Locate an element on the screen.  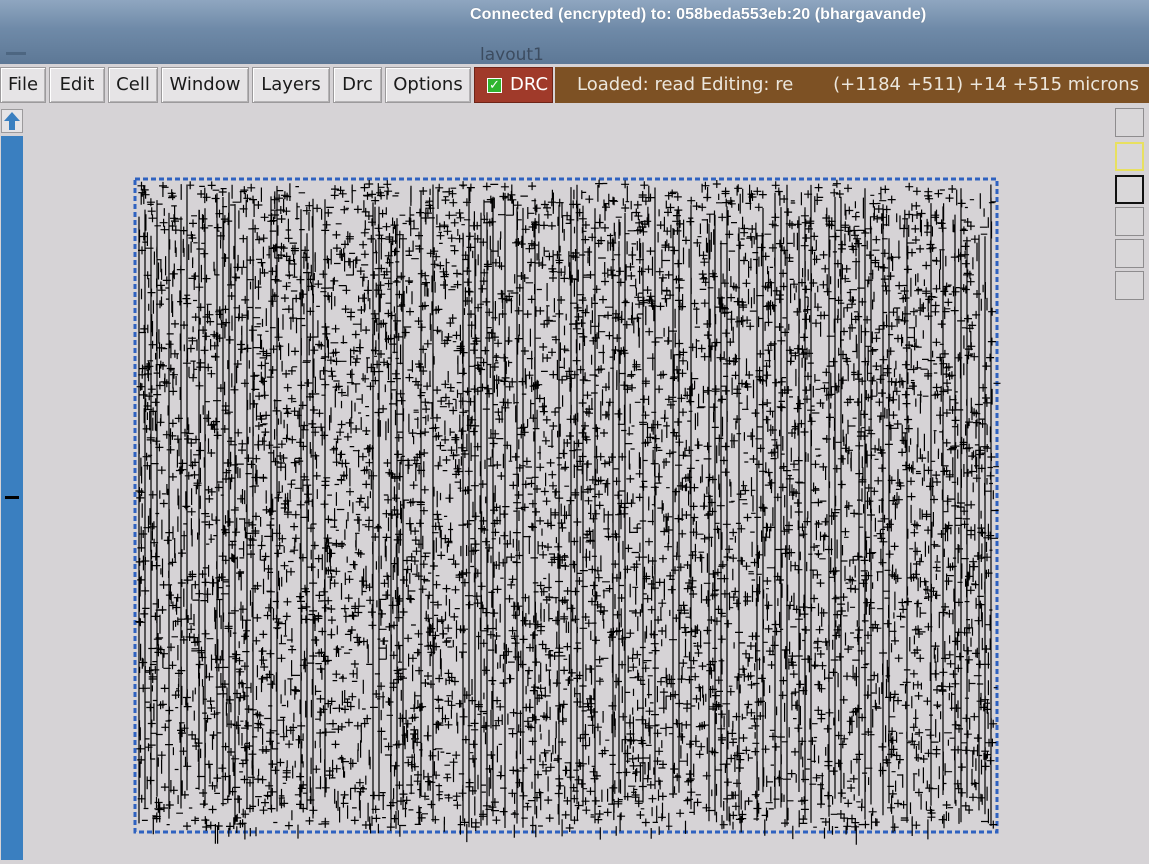
menu-options: Options is located at coordinates (428, 85).